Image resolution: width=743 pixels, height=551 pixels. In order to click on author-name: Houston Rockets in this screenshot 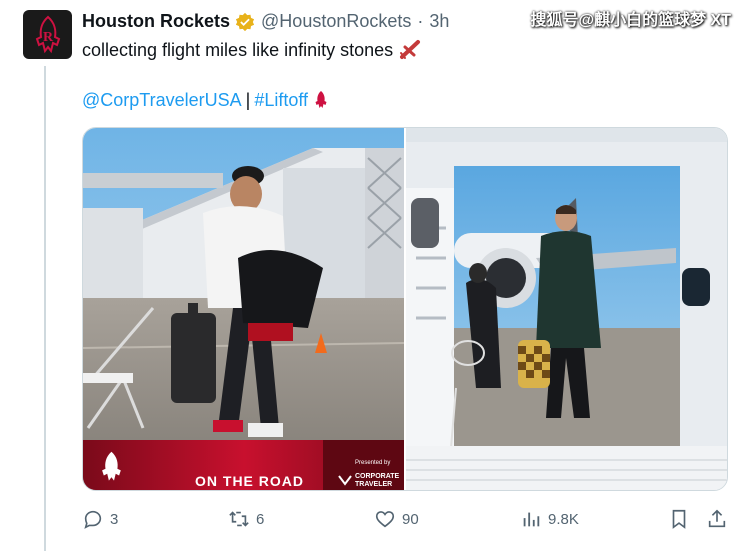, I will do `click(156, 21)`.